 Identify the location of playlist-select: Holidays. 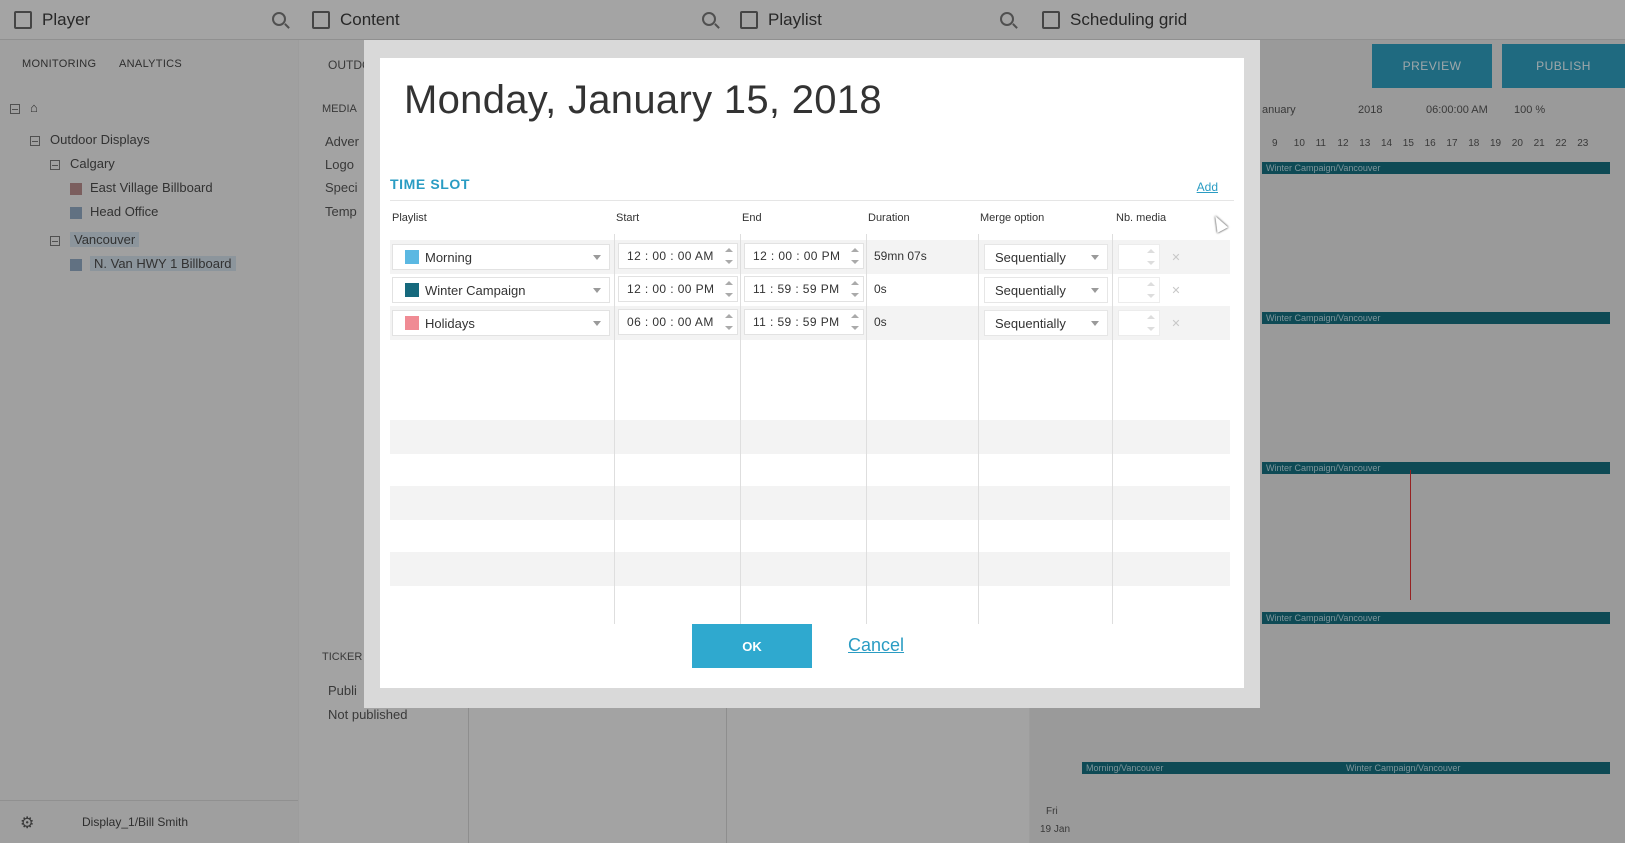
(501, 323).